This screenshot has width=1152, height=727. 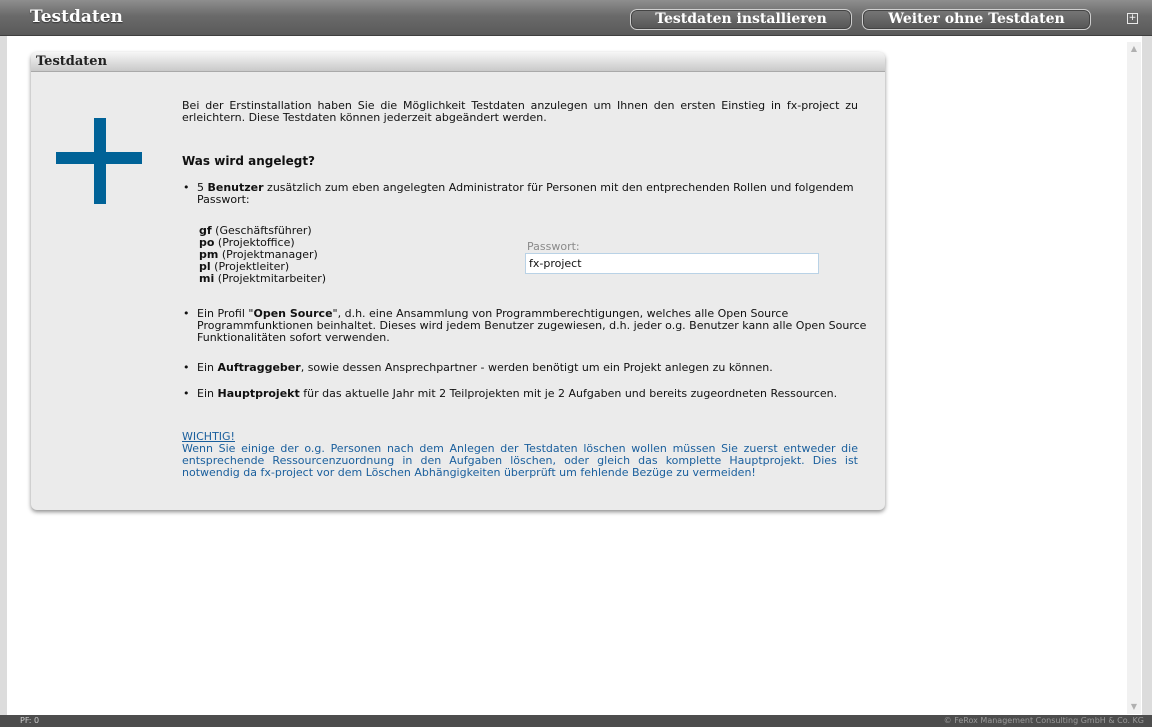 I want to click on client-pre: Ein, so click(x=207, y=367).